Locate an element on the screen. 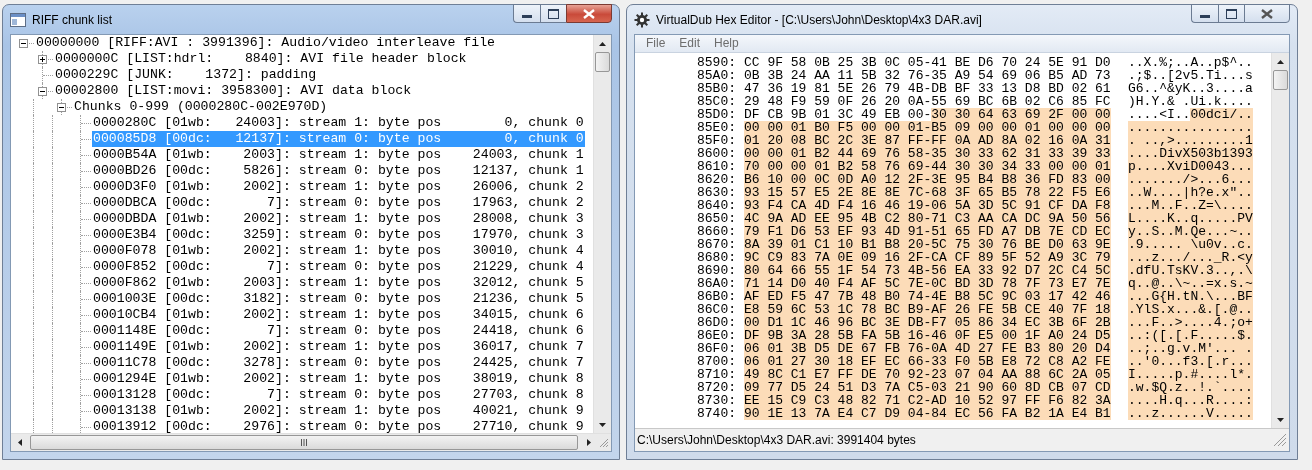 The width and height of the screenshot is (1312, 470). tree-item: 00010CB4 [01wb: 2002]: stream 1: byte pos 34015, chunk 6 is located at coordinates (338, 315).